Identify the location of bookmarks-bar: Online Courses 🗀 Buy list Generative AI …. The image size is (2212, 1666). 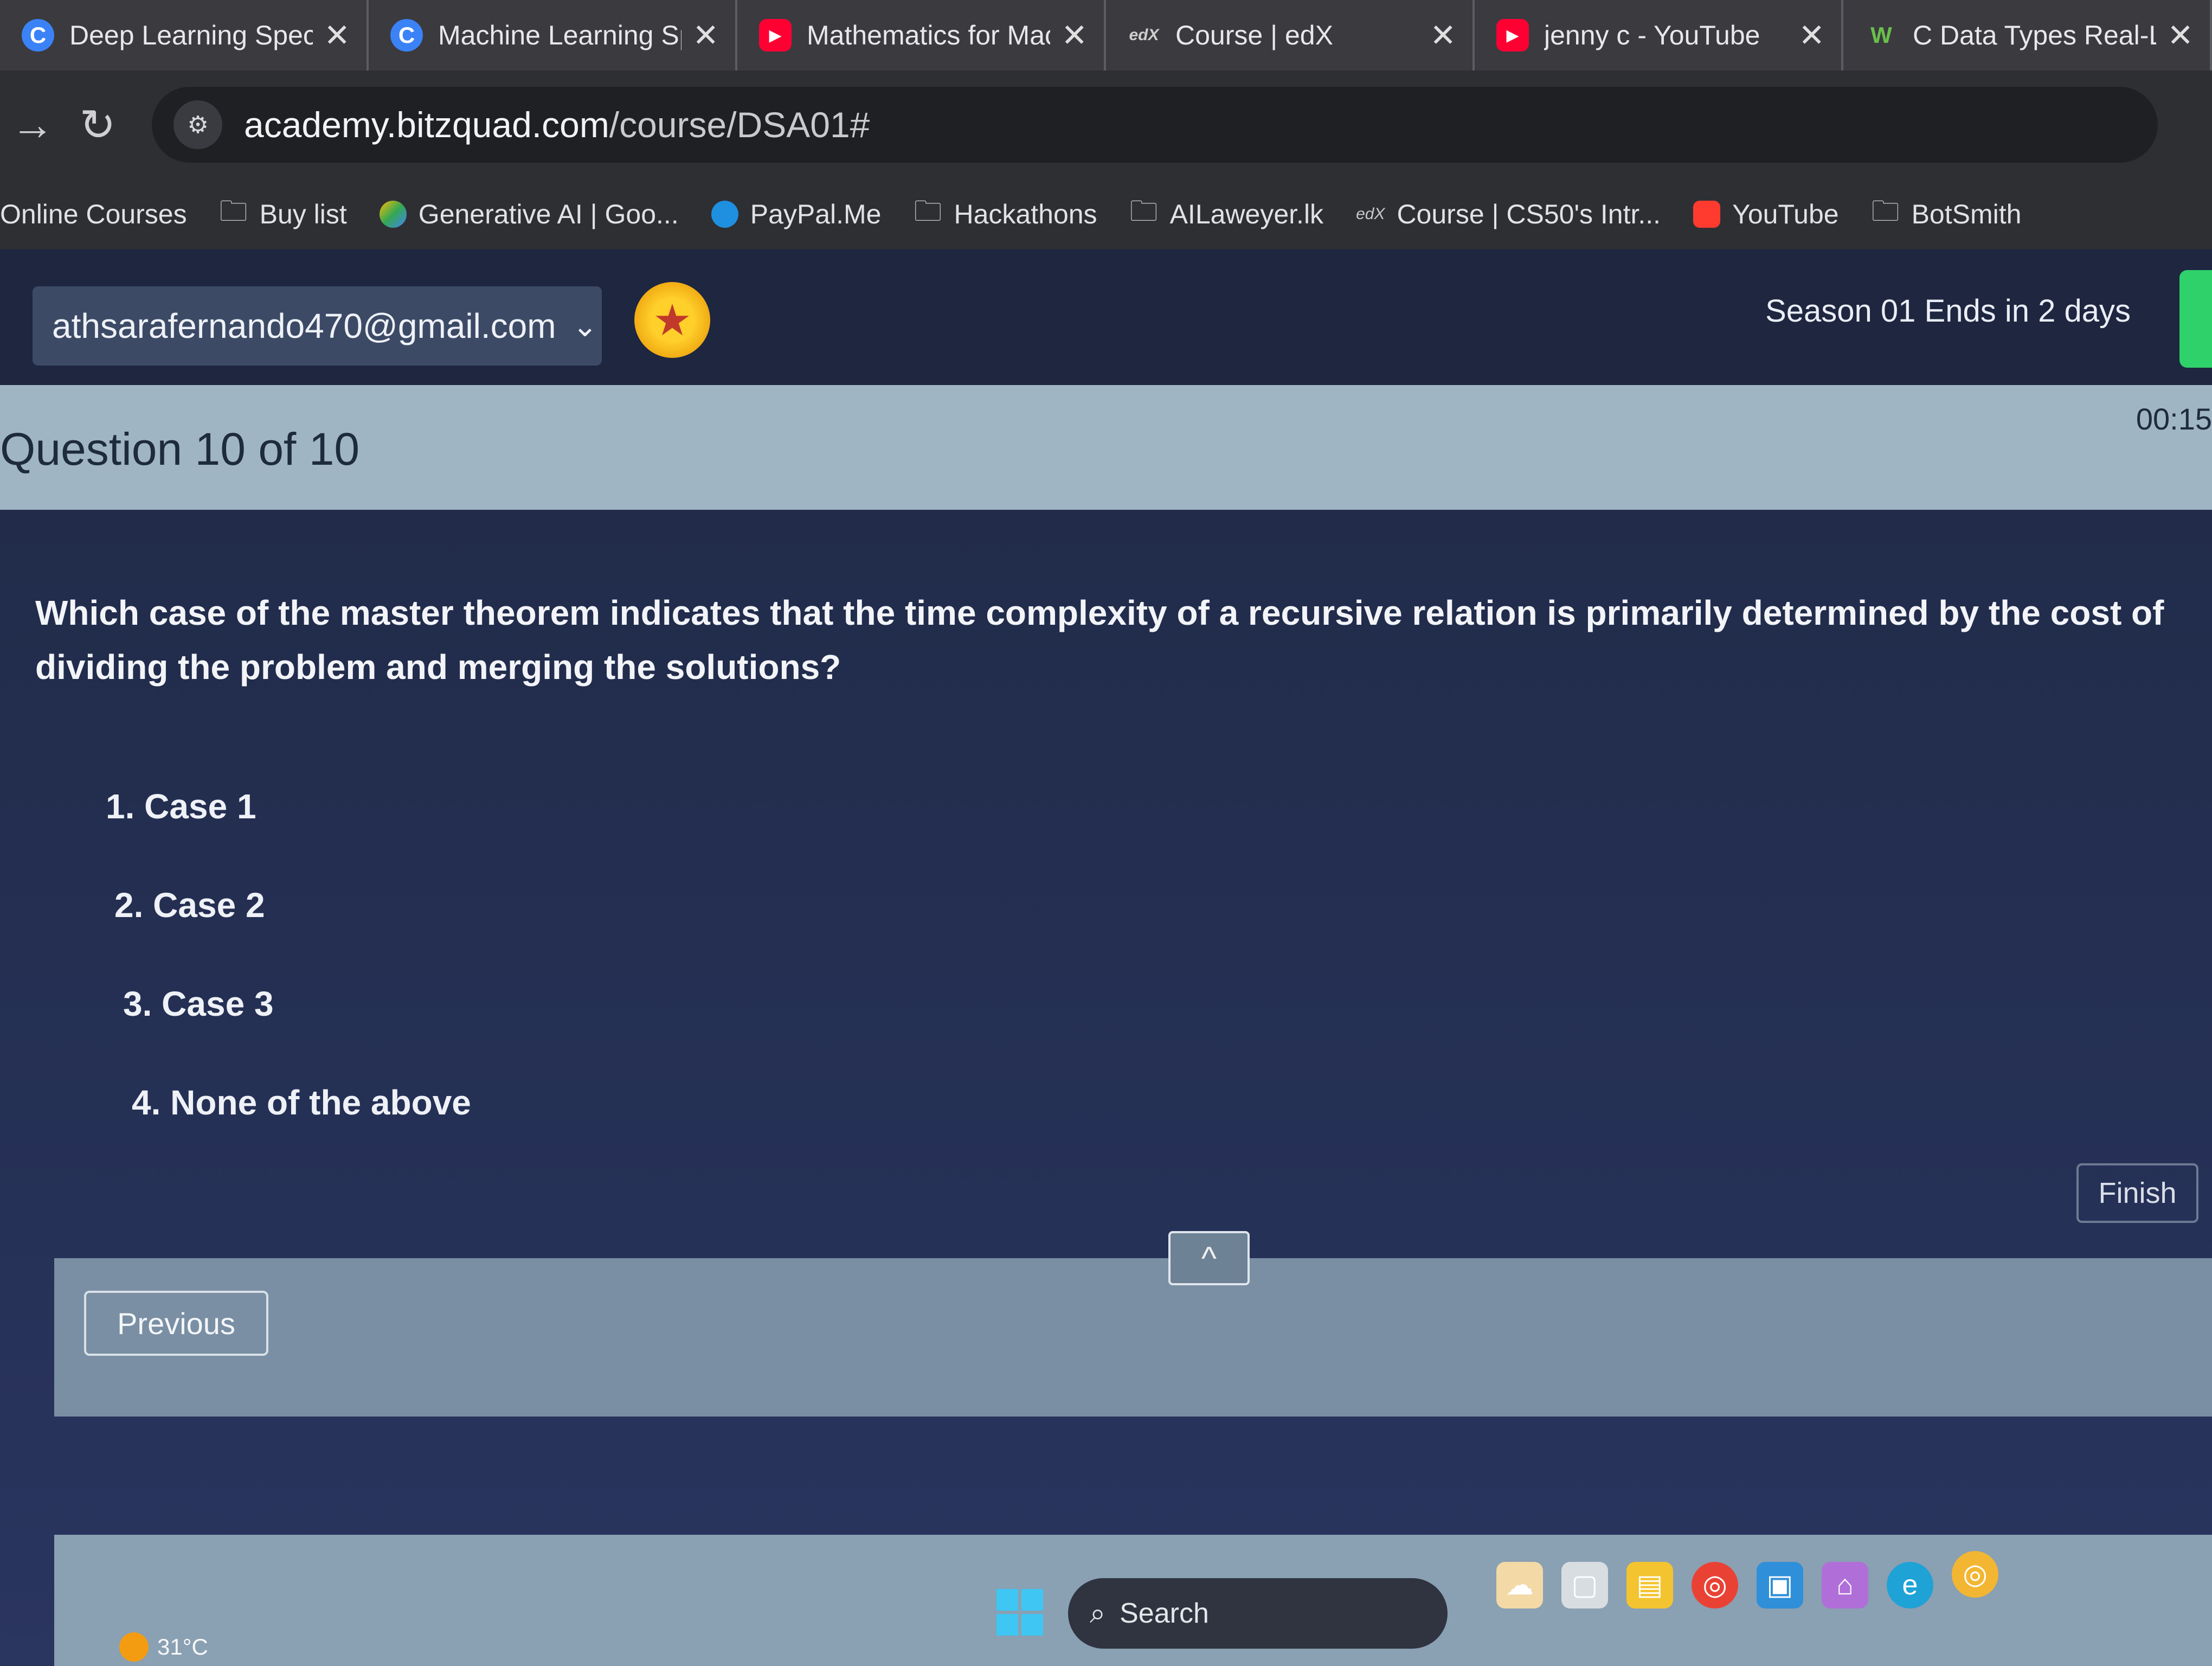
(1106, 214).